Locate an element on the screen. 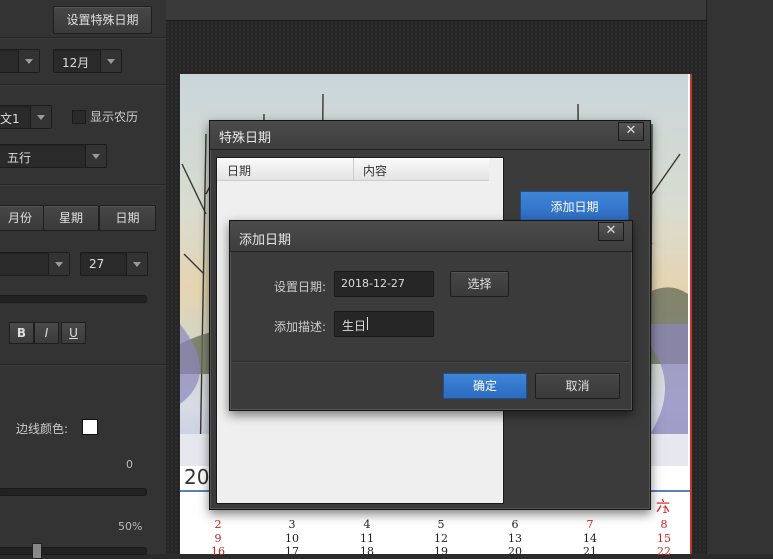 The width and height of the screenshot is (773, 559). calendar-day: 7 is located at coordinates (590, 524).